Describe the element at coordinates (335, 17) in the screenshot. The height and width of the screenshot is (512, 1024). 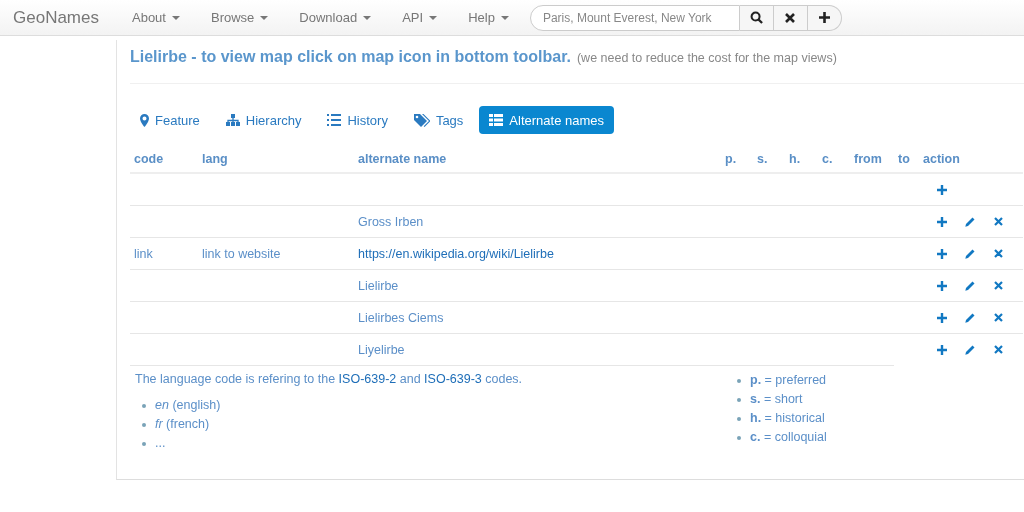
I see `nav-menu: Download` at that location.